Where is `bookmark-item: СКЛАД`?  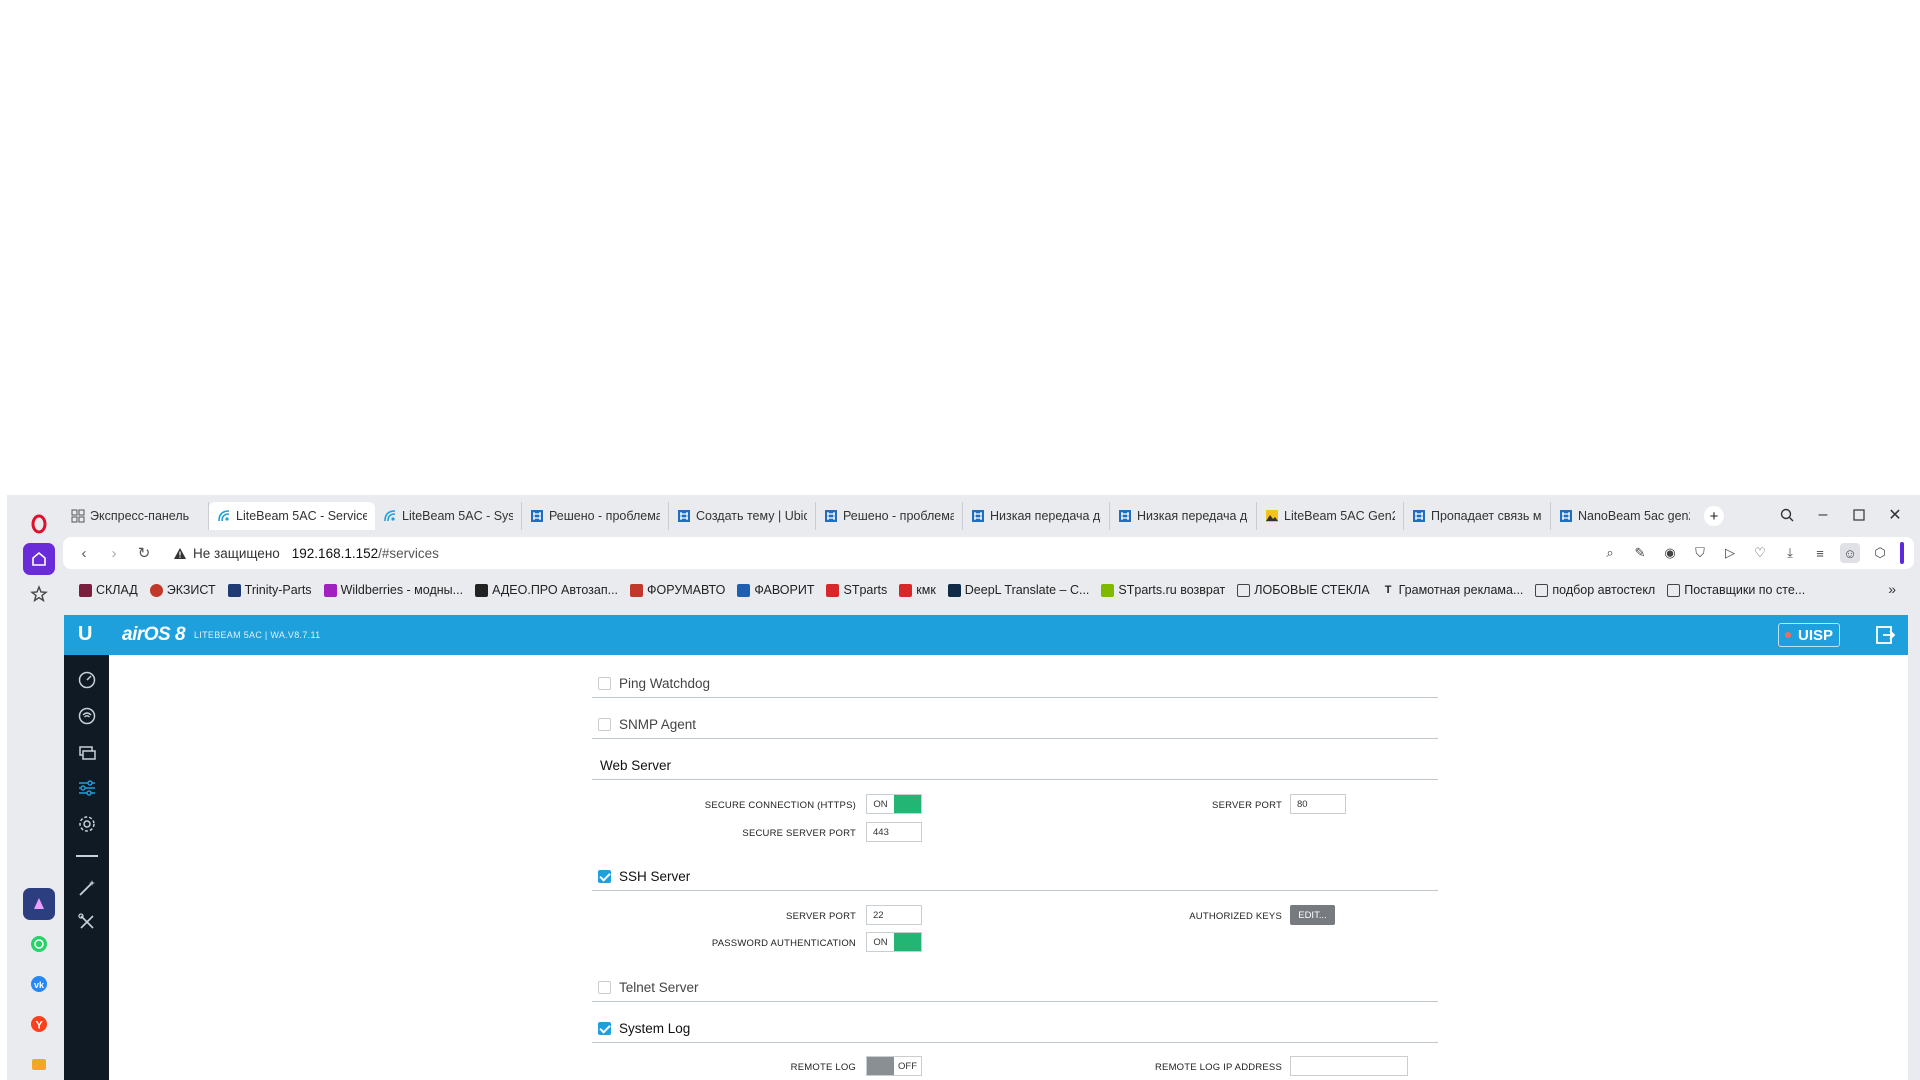
bookmark-item: СКЛАД is located at coordinates (108, 590).